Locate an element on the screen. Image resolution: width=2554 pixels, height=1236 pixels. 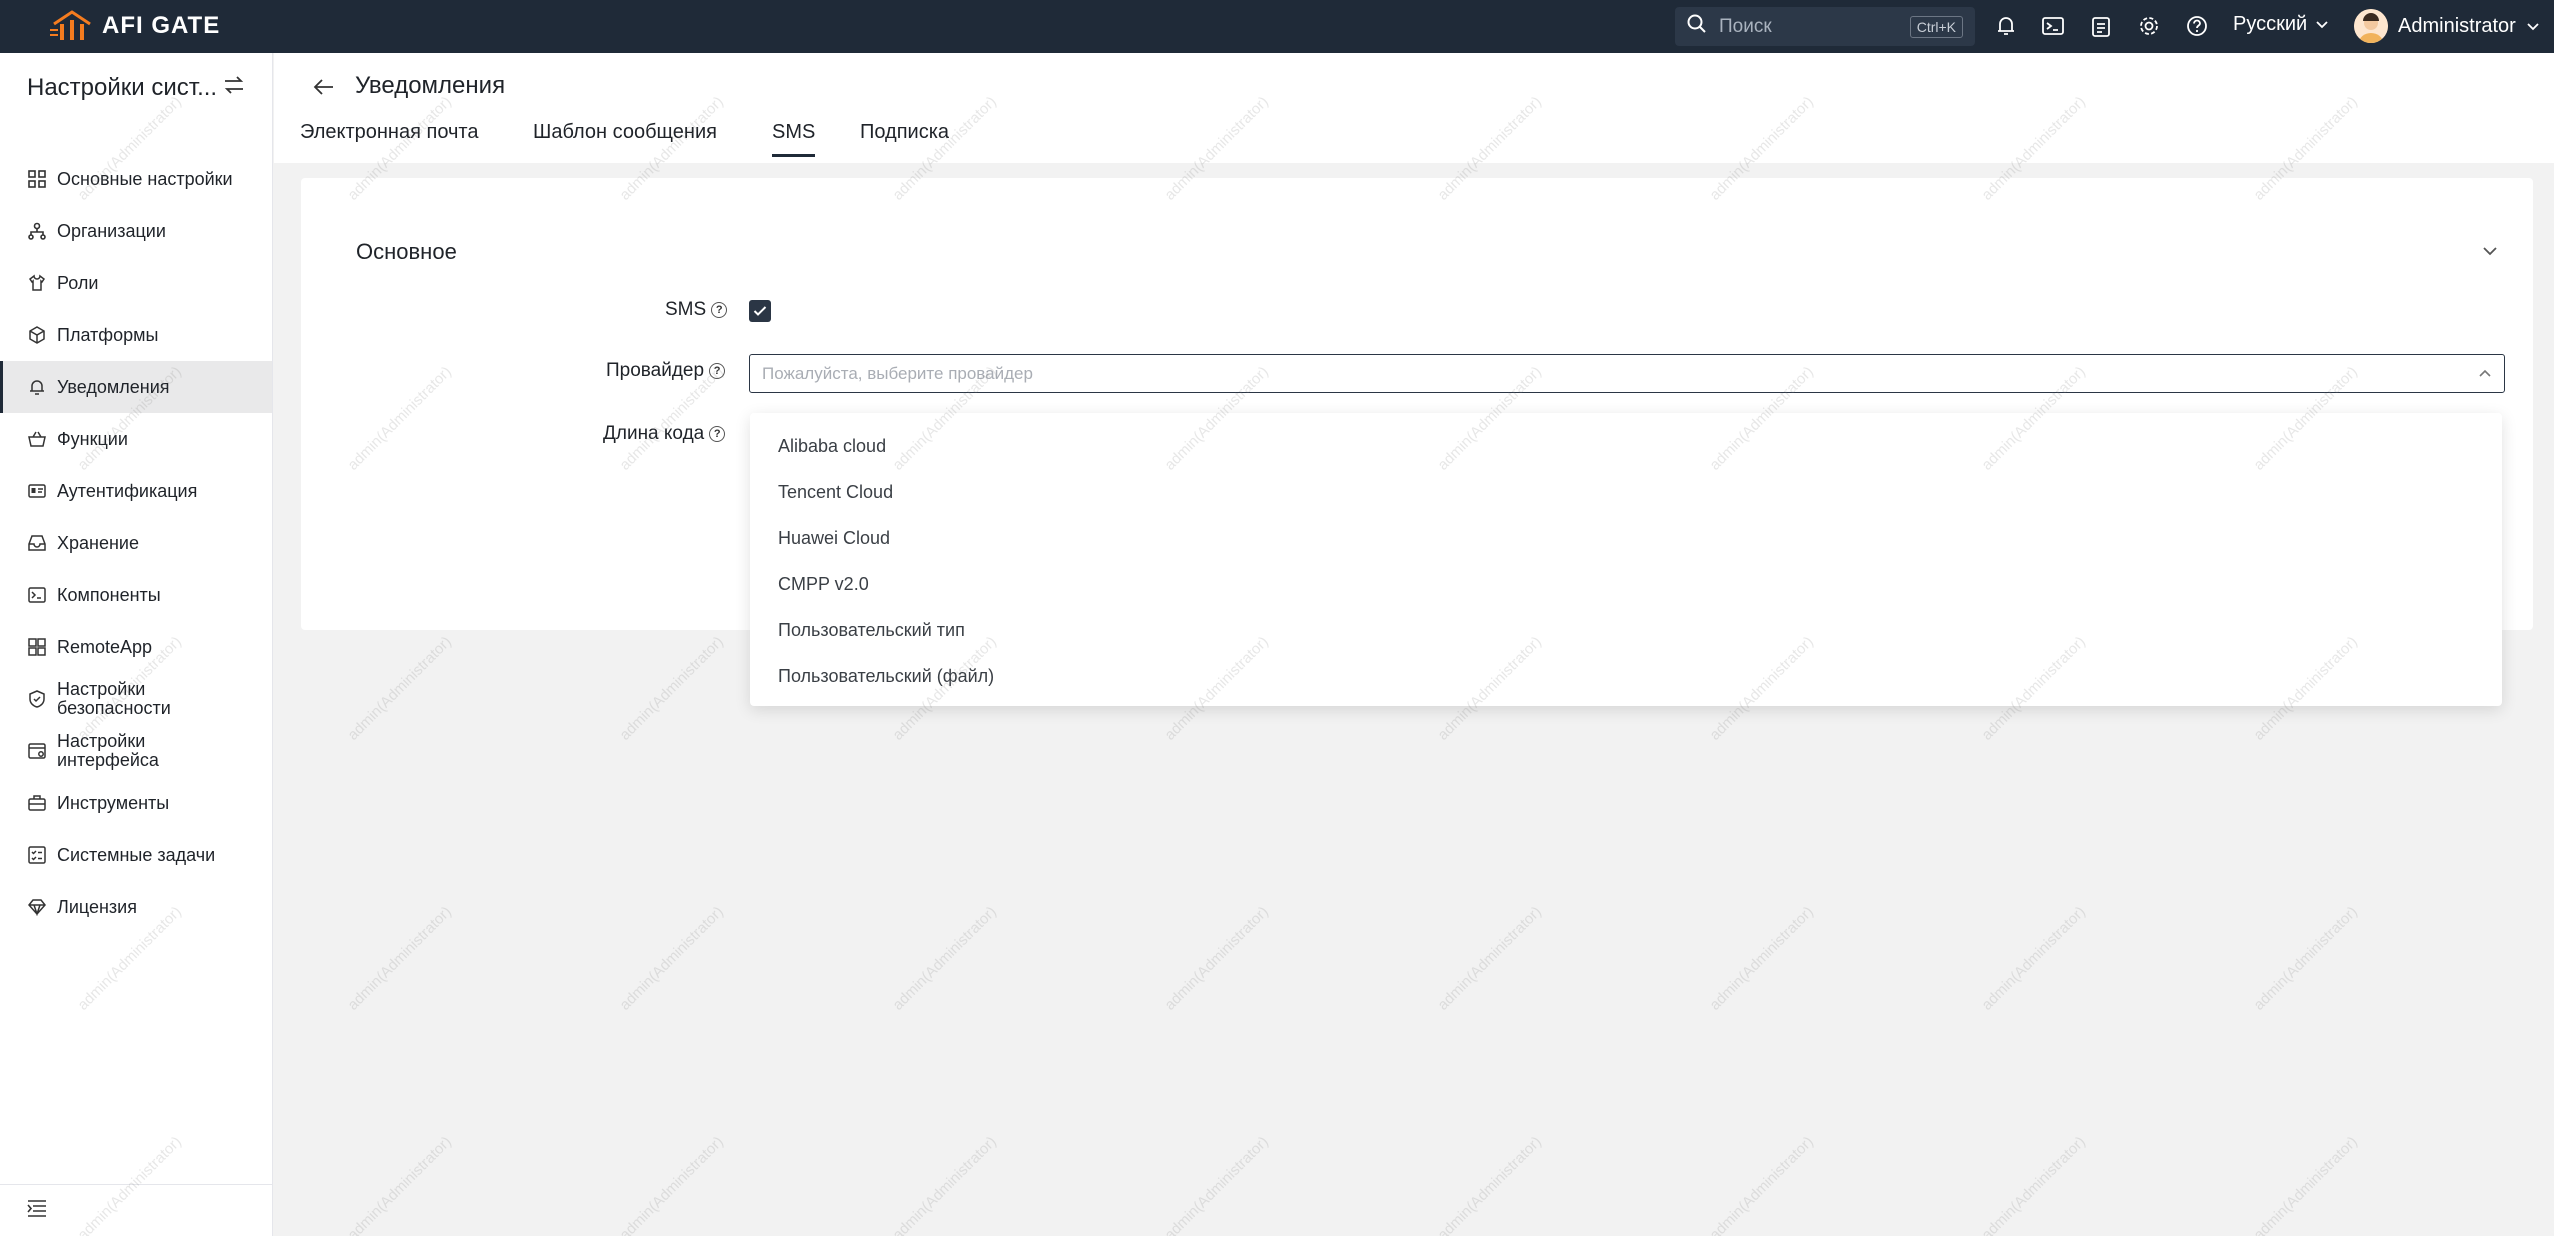
check-icon is located at coordinates (760, 311).